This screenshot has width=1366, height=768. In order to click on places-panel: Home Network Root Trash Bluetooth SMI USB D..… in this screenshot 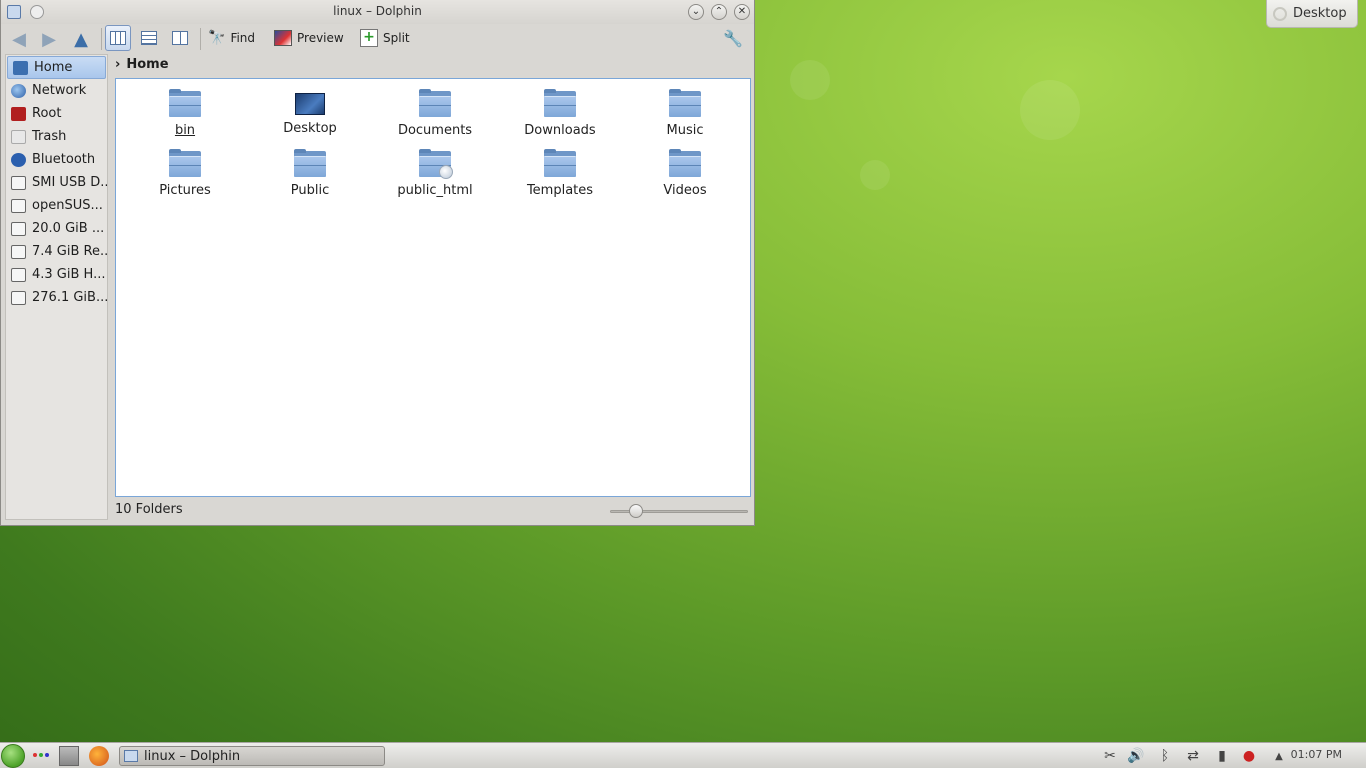, I will do `click(56, 287)`.